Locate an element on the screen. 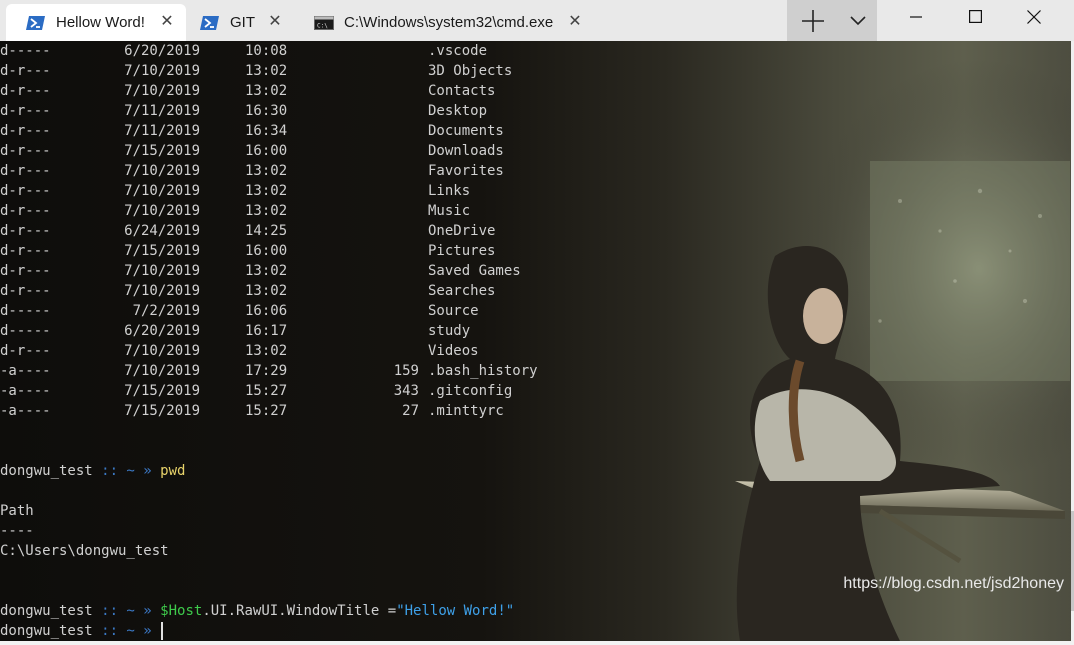 This screenshot has height=645, width=1074. listing-row: d-r--- 7/10/2019 13:02 3D Objects is located at coordinates (280, 71).